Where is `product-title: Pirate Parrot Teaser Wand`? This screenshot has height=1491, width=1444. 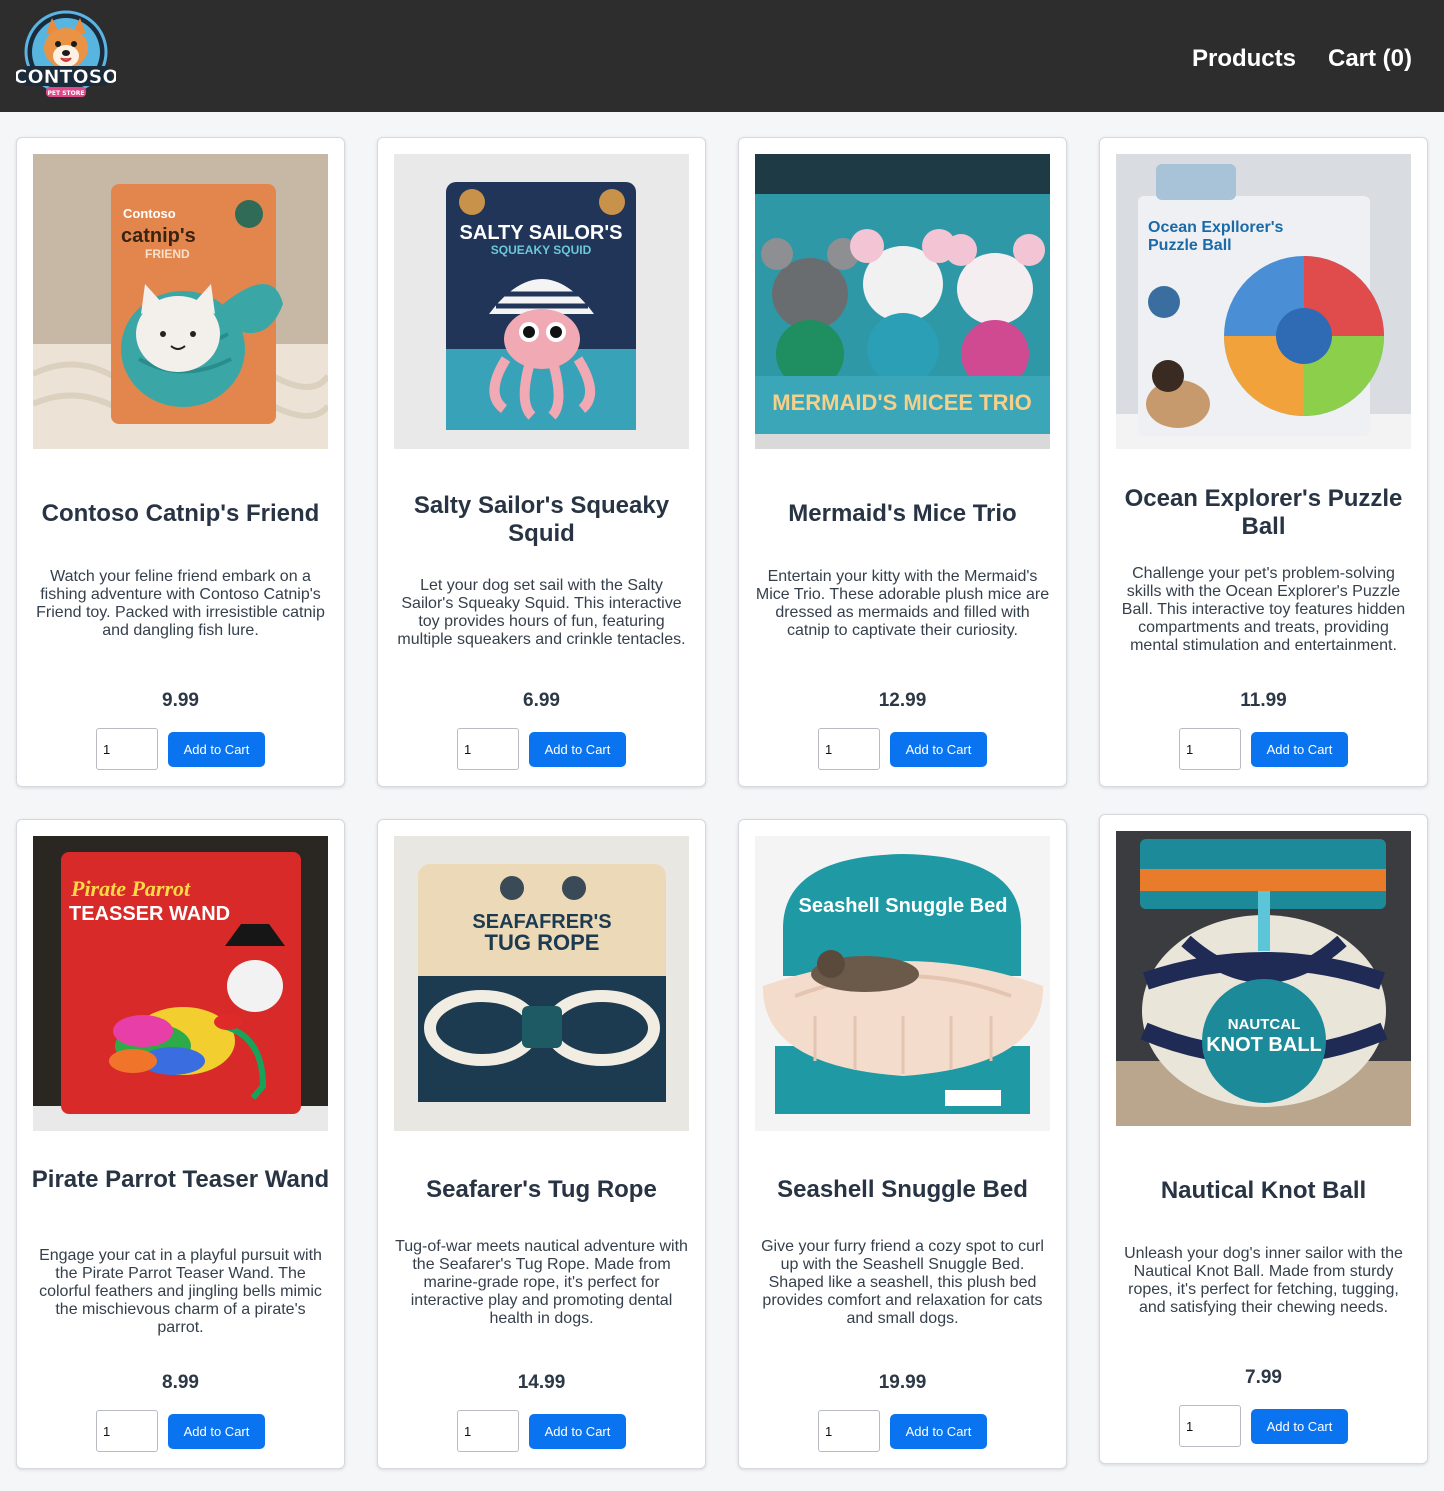
product-title: Pirate Parrot Teaser Wand is located at coordinates (180, 1179).